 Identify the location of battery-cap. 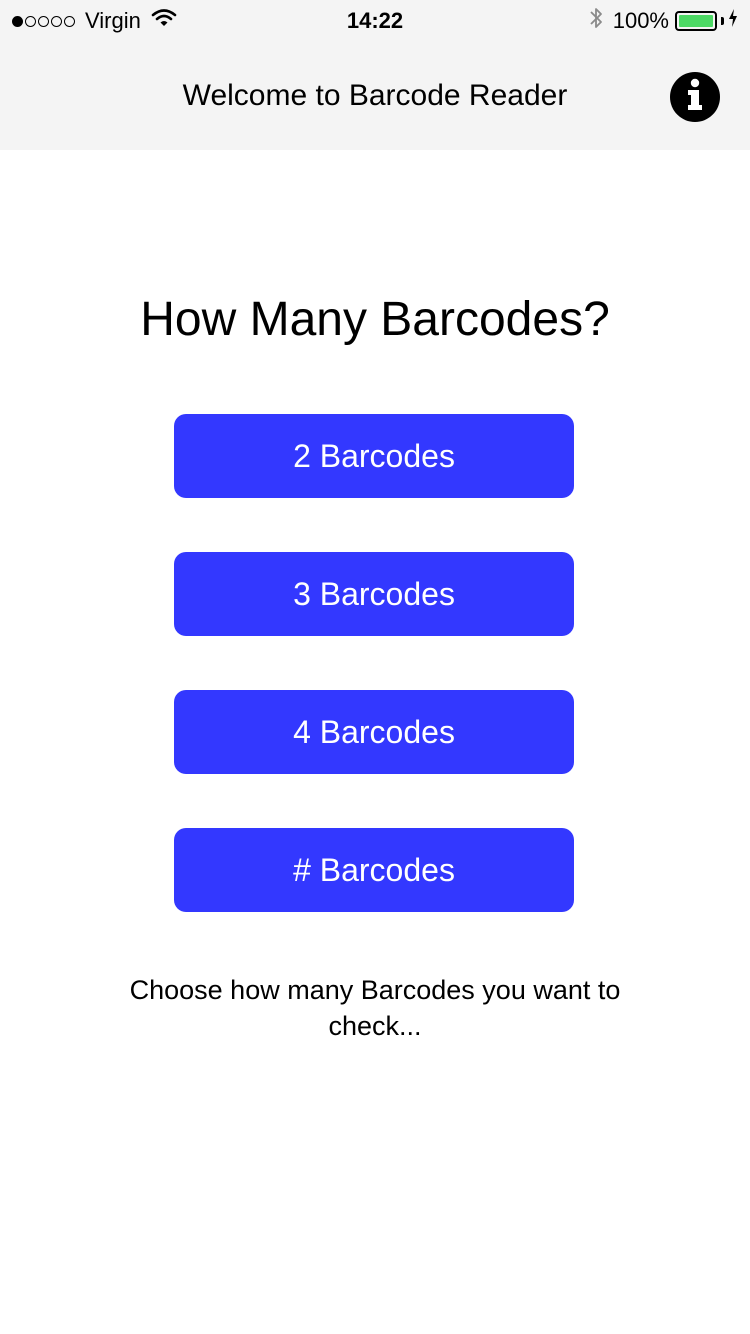
(722, 21).